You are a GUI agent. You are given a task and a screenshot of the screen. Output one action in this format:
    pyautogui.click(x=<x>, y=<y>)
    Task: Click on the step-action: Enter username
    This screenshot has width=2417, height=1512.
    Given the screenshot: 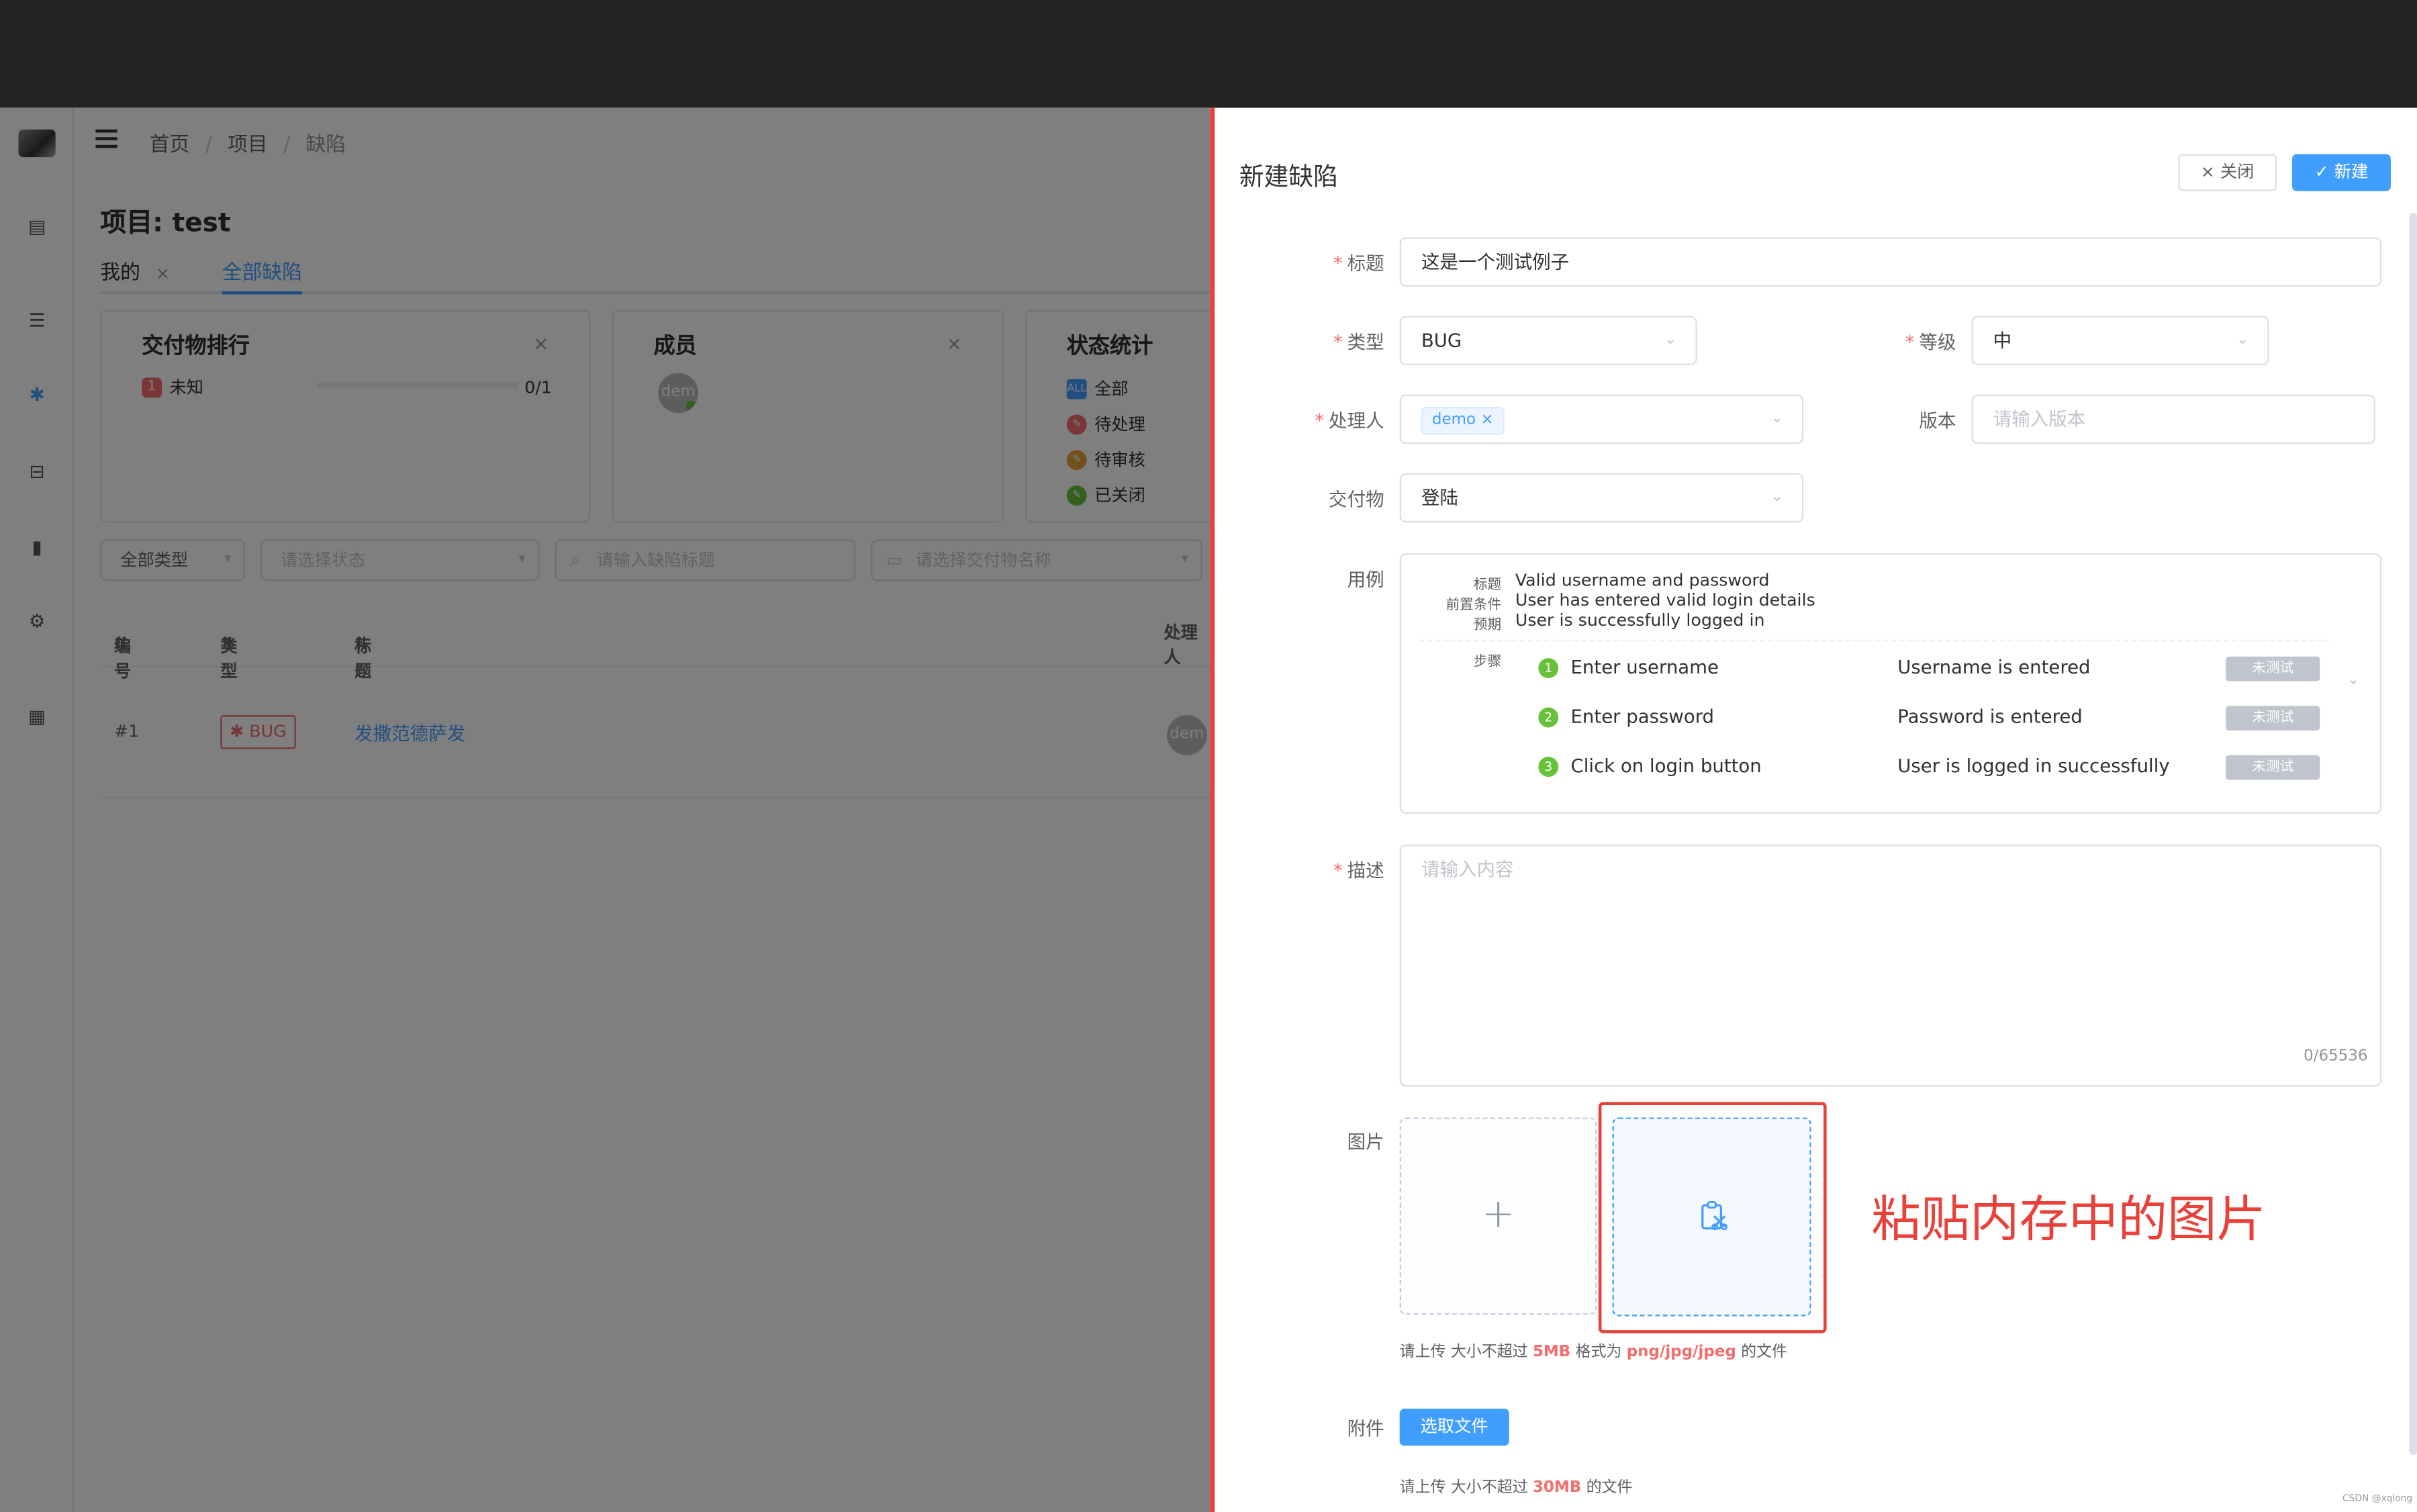 What is the action you would take?
    pyautogui.click(x=1644, y=667)
    